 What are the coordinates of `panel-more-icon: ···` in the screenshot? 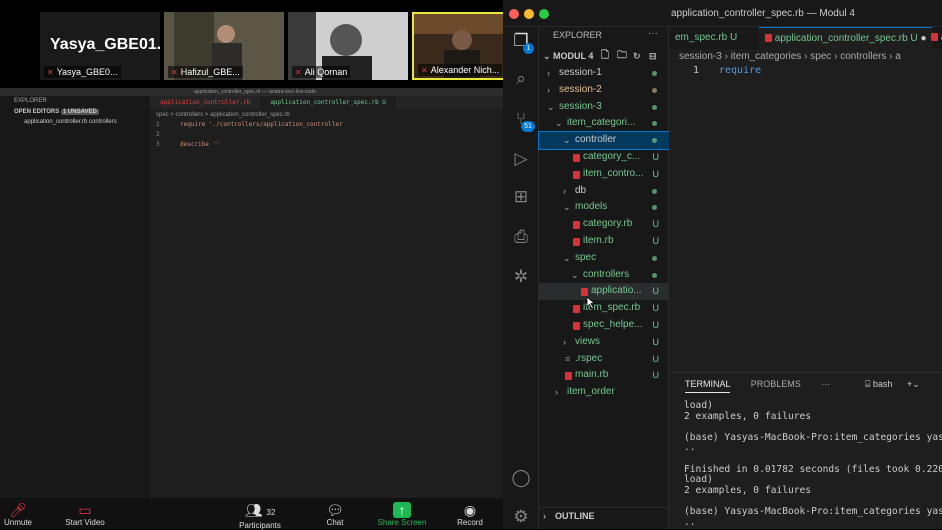 It's located at (825, 384).